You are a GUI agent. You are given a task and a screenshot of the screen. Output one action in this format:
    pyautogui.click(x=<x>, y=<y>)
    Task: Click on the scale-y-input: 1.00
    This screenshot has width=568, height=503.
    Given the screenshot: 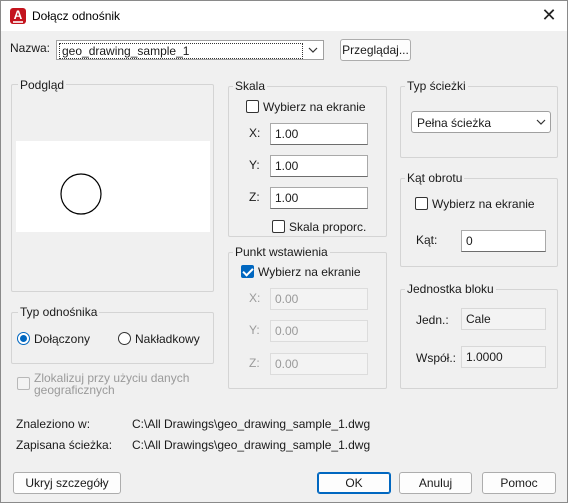 What is the action you would take?
    pyautogui.click(x=319, y=166)
    